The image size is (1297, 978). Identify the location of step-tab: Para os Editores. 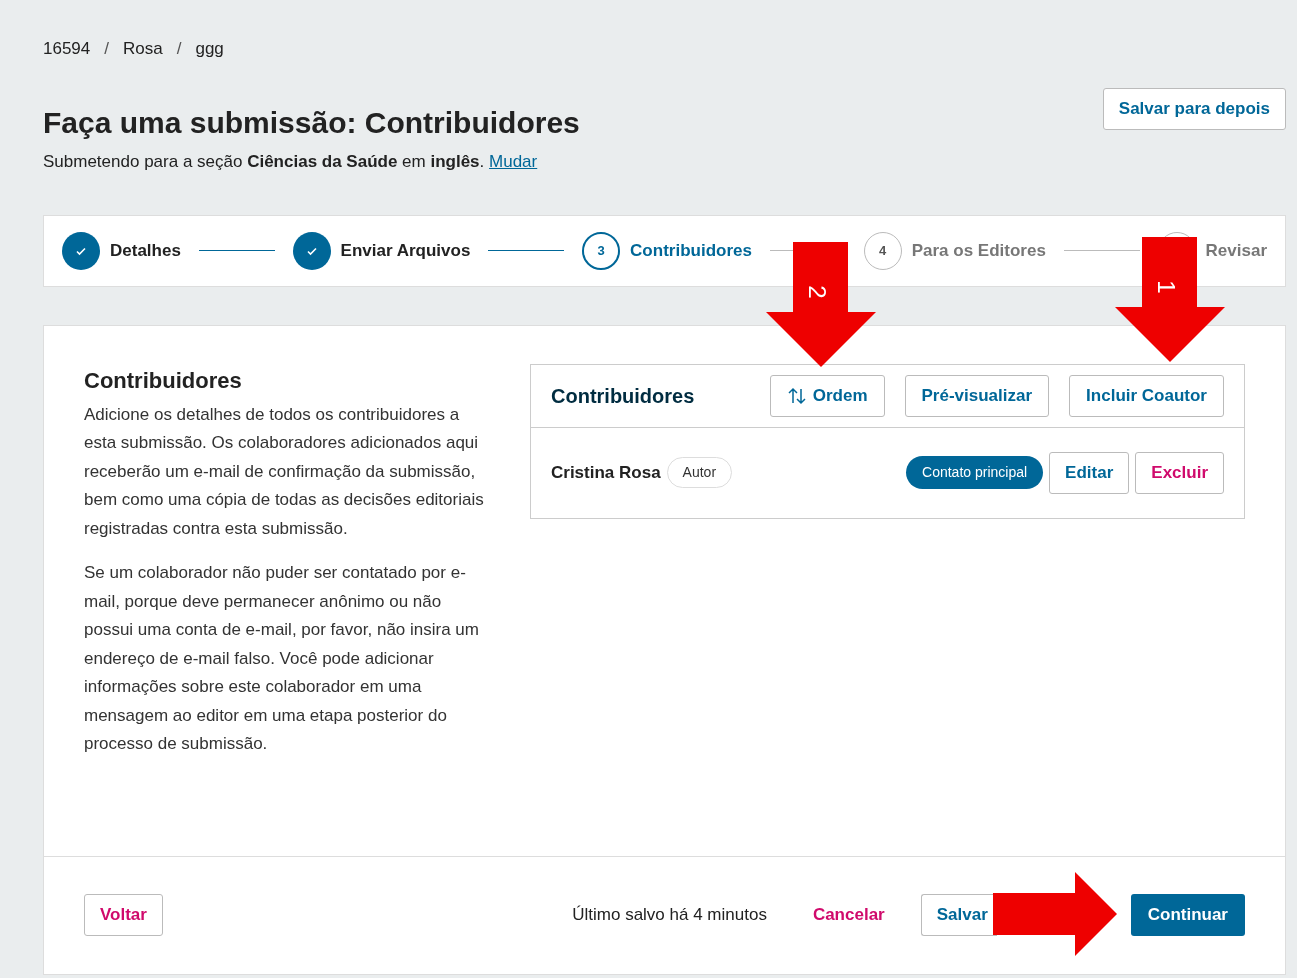
(978, 250).